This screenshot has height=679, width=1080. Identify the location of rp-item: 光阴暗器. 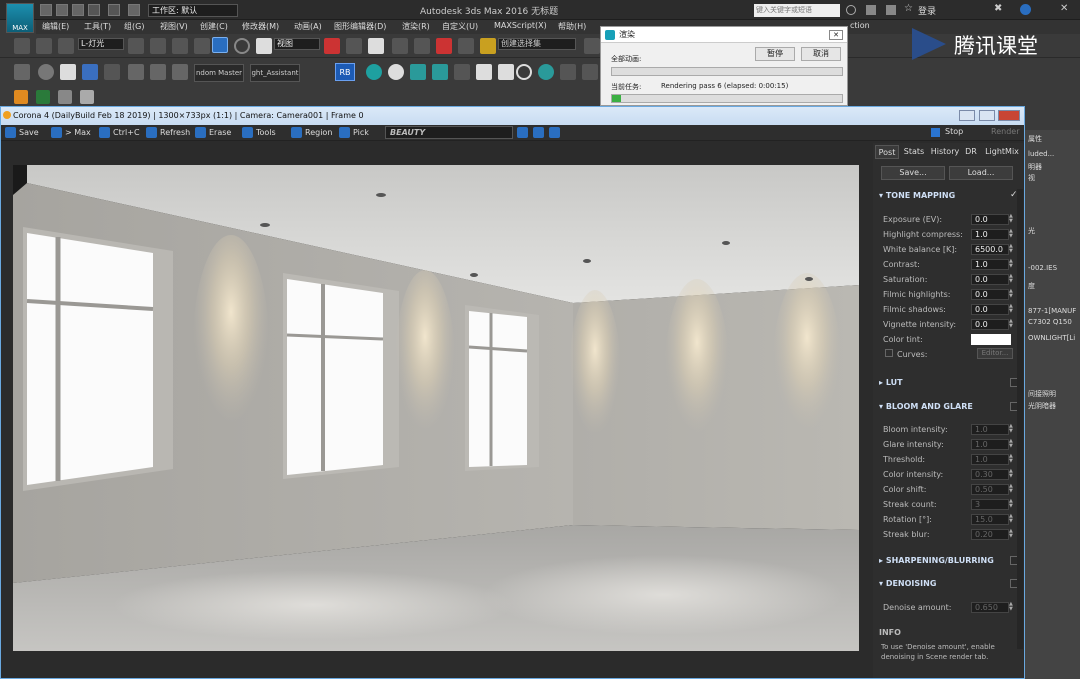
(1042, 406).